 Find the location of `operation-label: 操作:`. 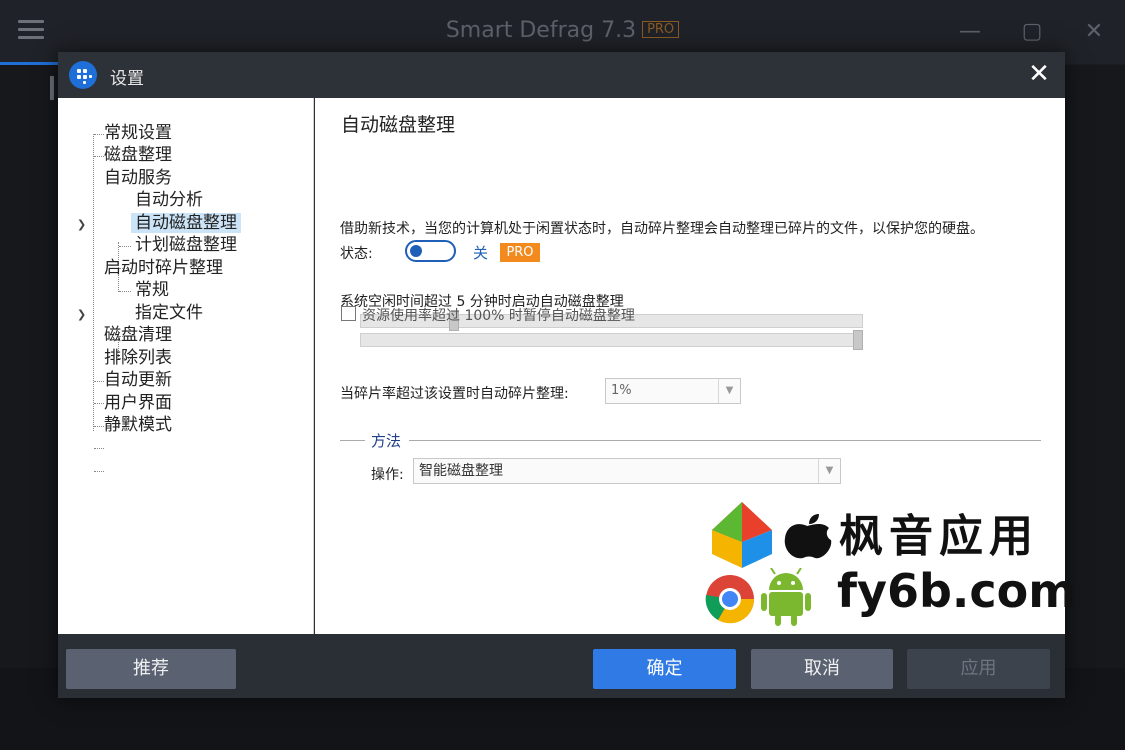

operation-label: 操作: is located at coordinates (387, 475).